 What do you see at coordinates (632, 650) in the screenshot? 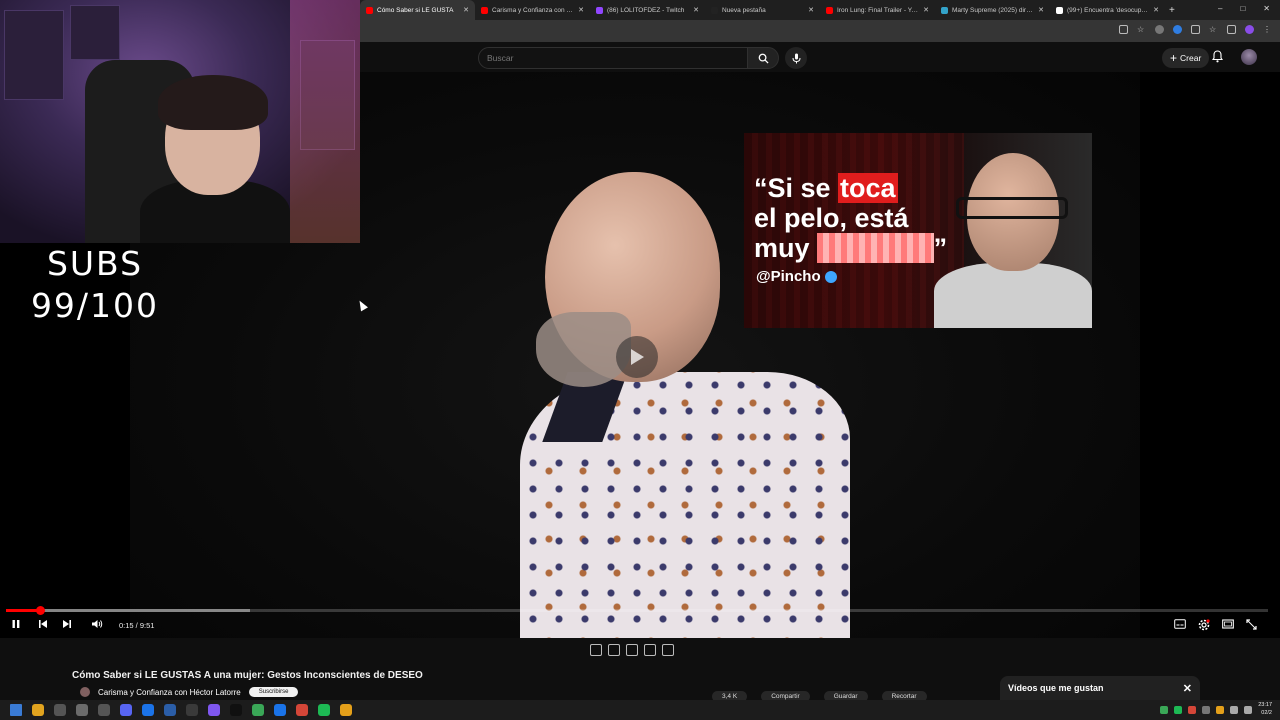
I see `screen-icon` at bounding box center [632, 650].